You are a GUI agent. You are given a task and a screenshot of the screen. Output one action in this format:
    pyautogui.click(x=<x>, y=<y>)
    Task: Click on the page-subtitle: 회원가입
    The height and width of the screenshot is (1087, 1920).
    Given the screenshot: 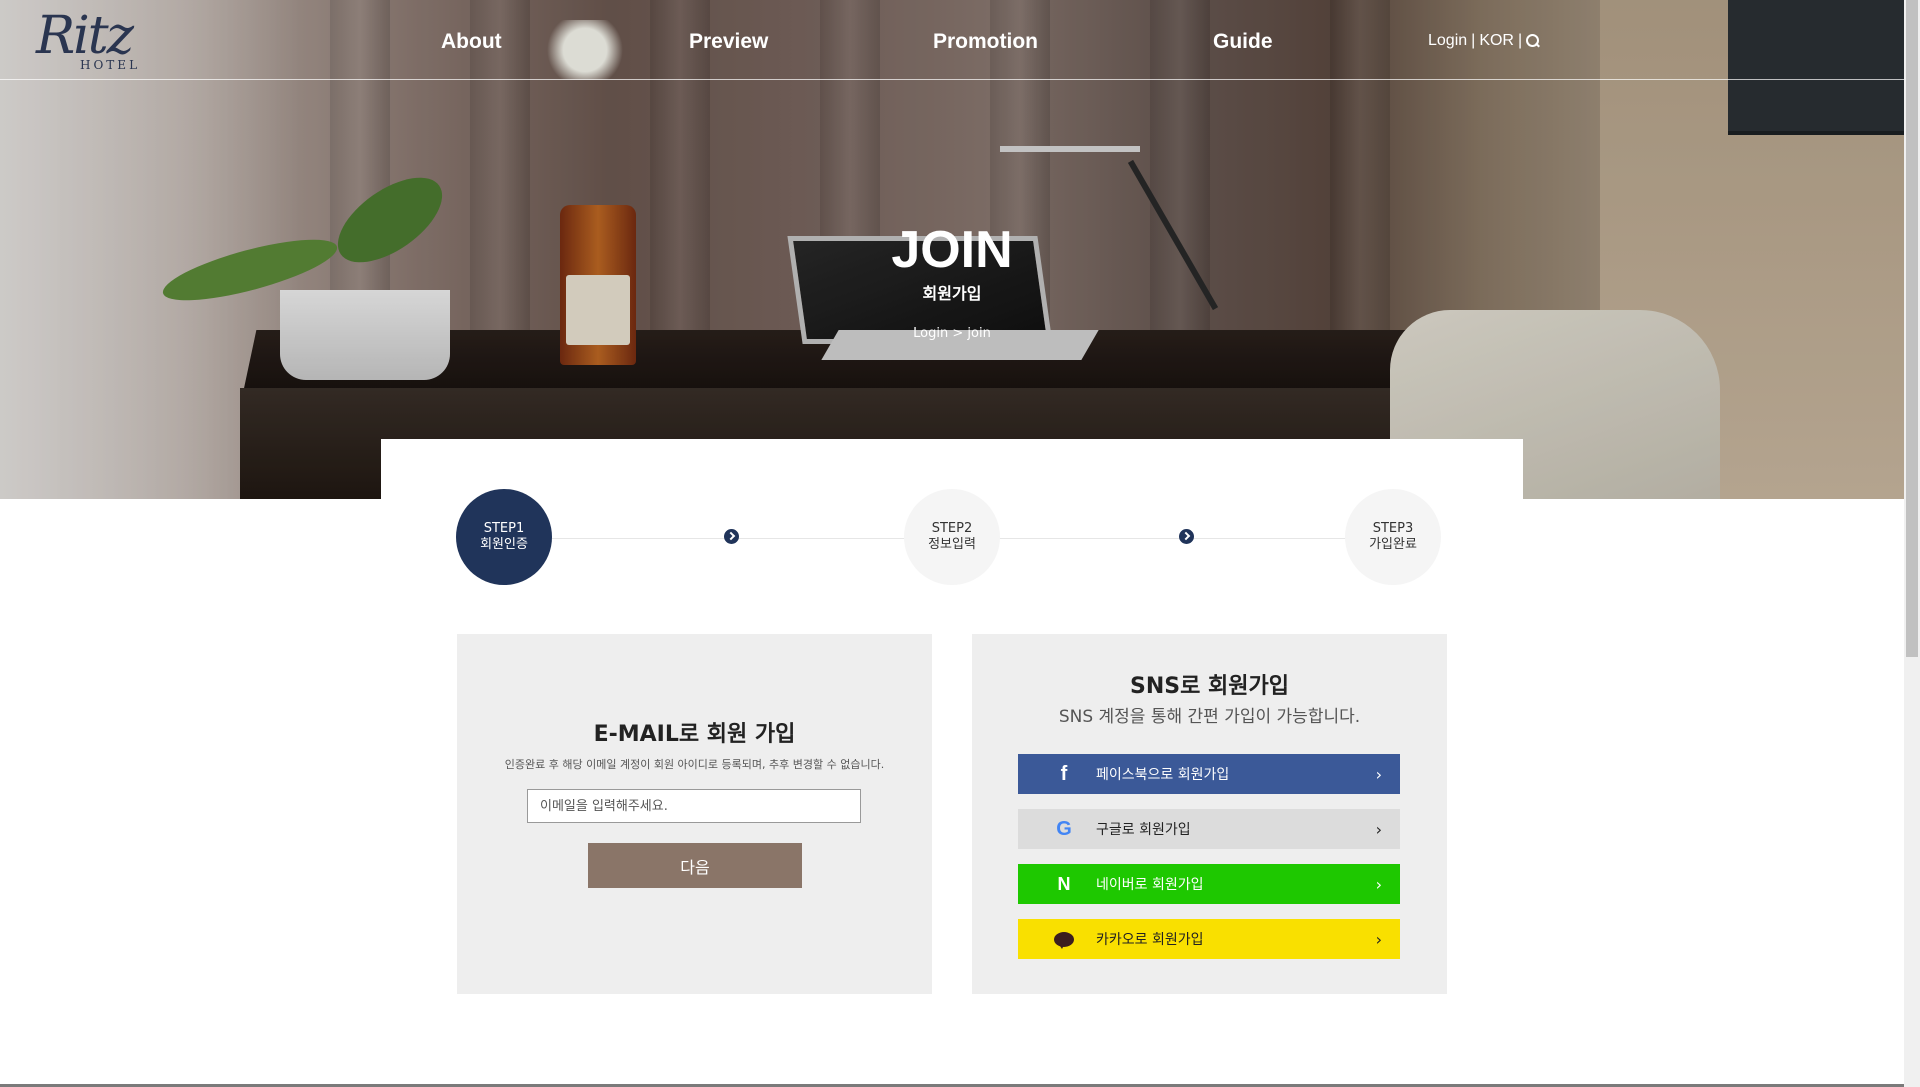 What is the action you would take?
    pyautogui.click(x=952, y=293)
    